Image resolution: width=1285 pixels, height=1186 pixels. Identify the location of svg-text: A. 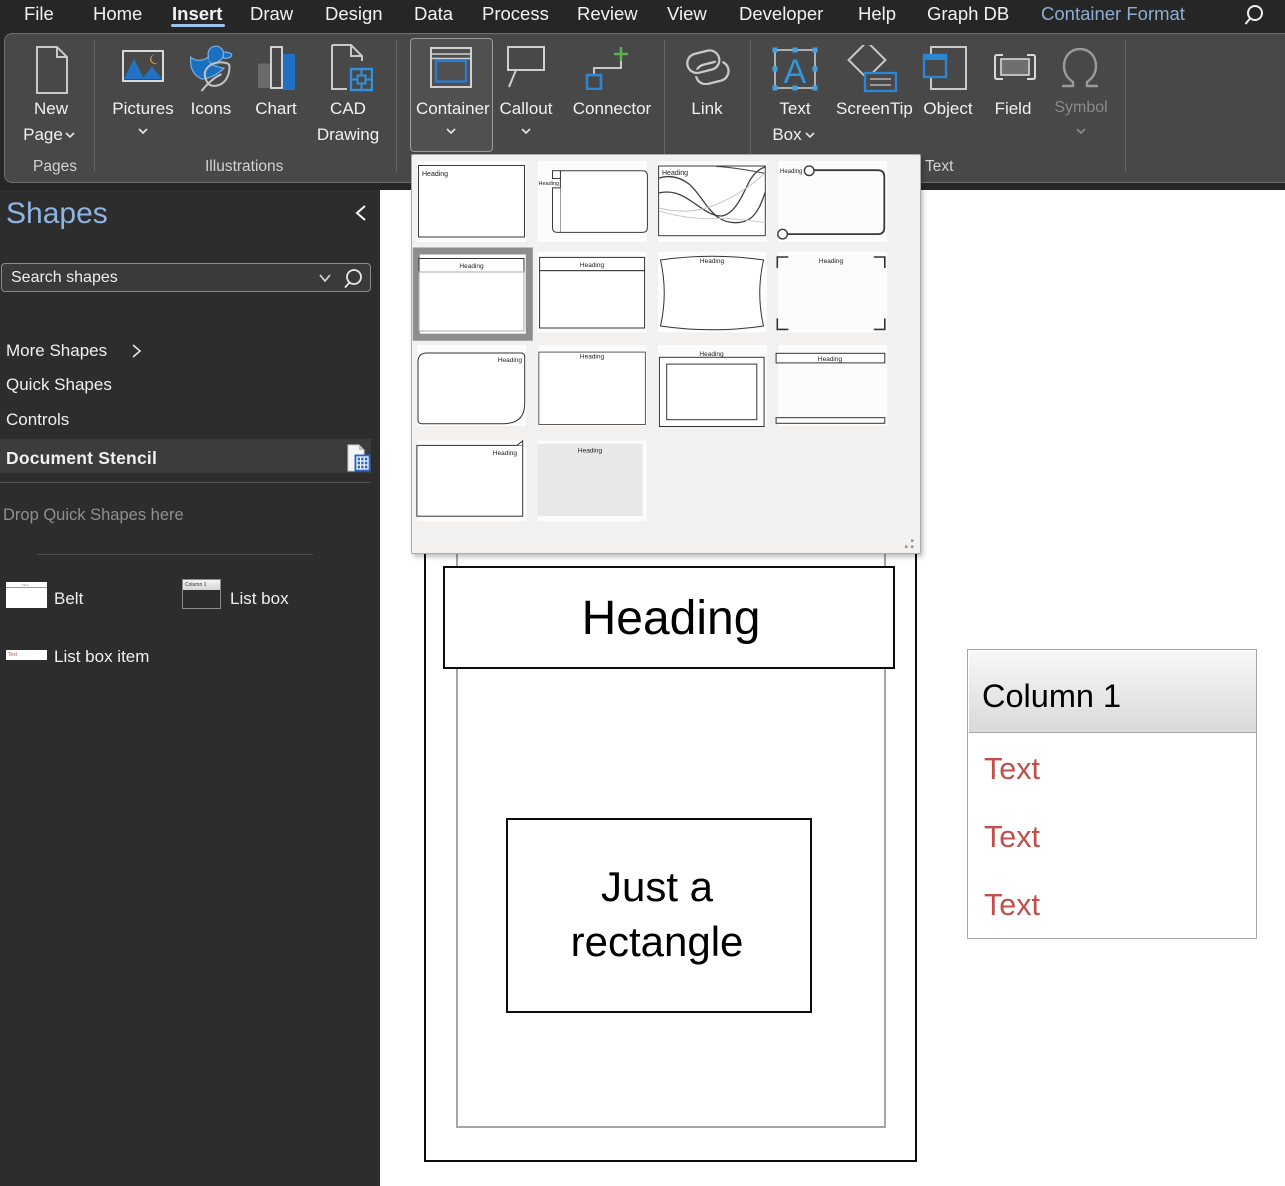
(795, 72).